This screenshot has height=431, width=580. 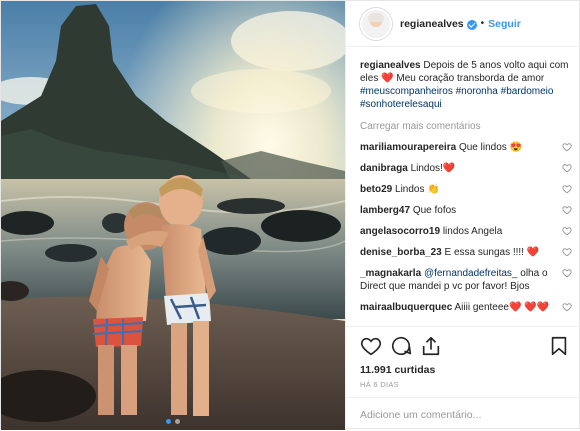 What do you see at coordinates (490, 147) in the screenshot?
I see `comment-text: Que lindos 😍` at bounding box center [490, 147].